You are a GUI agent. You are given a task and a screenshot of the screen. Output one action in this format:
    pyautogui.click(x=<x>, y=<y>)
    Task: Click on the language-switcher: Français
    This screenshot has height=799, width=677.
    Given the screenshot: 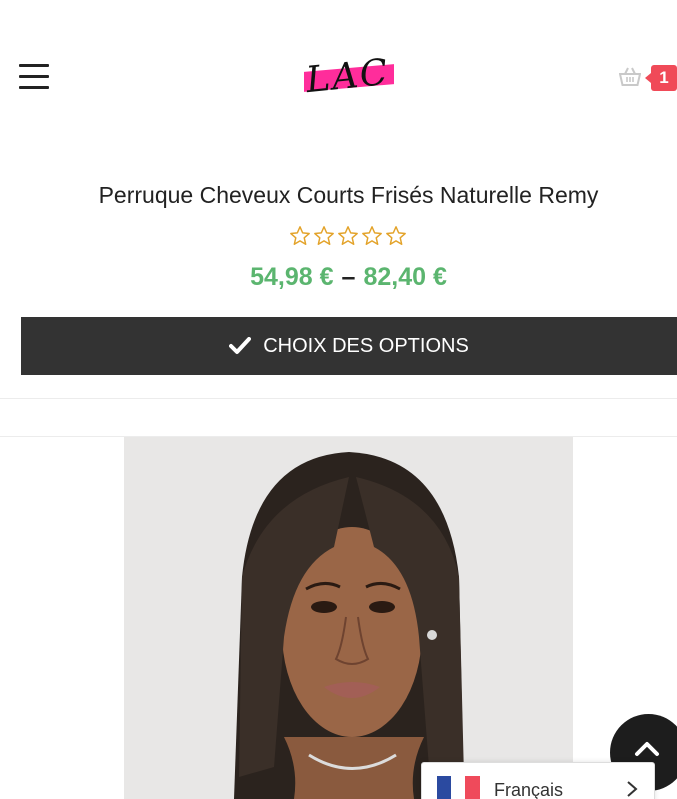 What is the action you would take?
    pyautogui.click(x=538, y=780)
    